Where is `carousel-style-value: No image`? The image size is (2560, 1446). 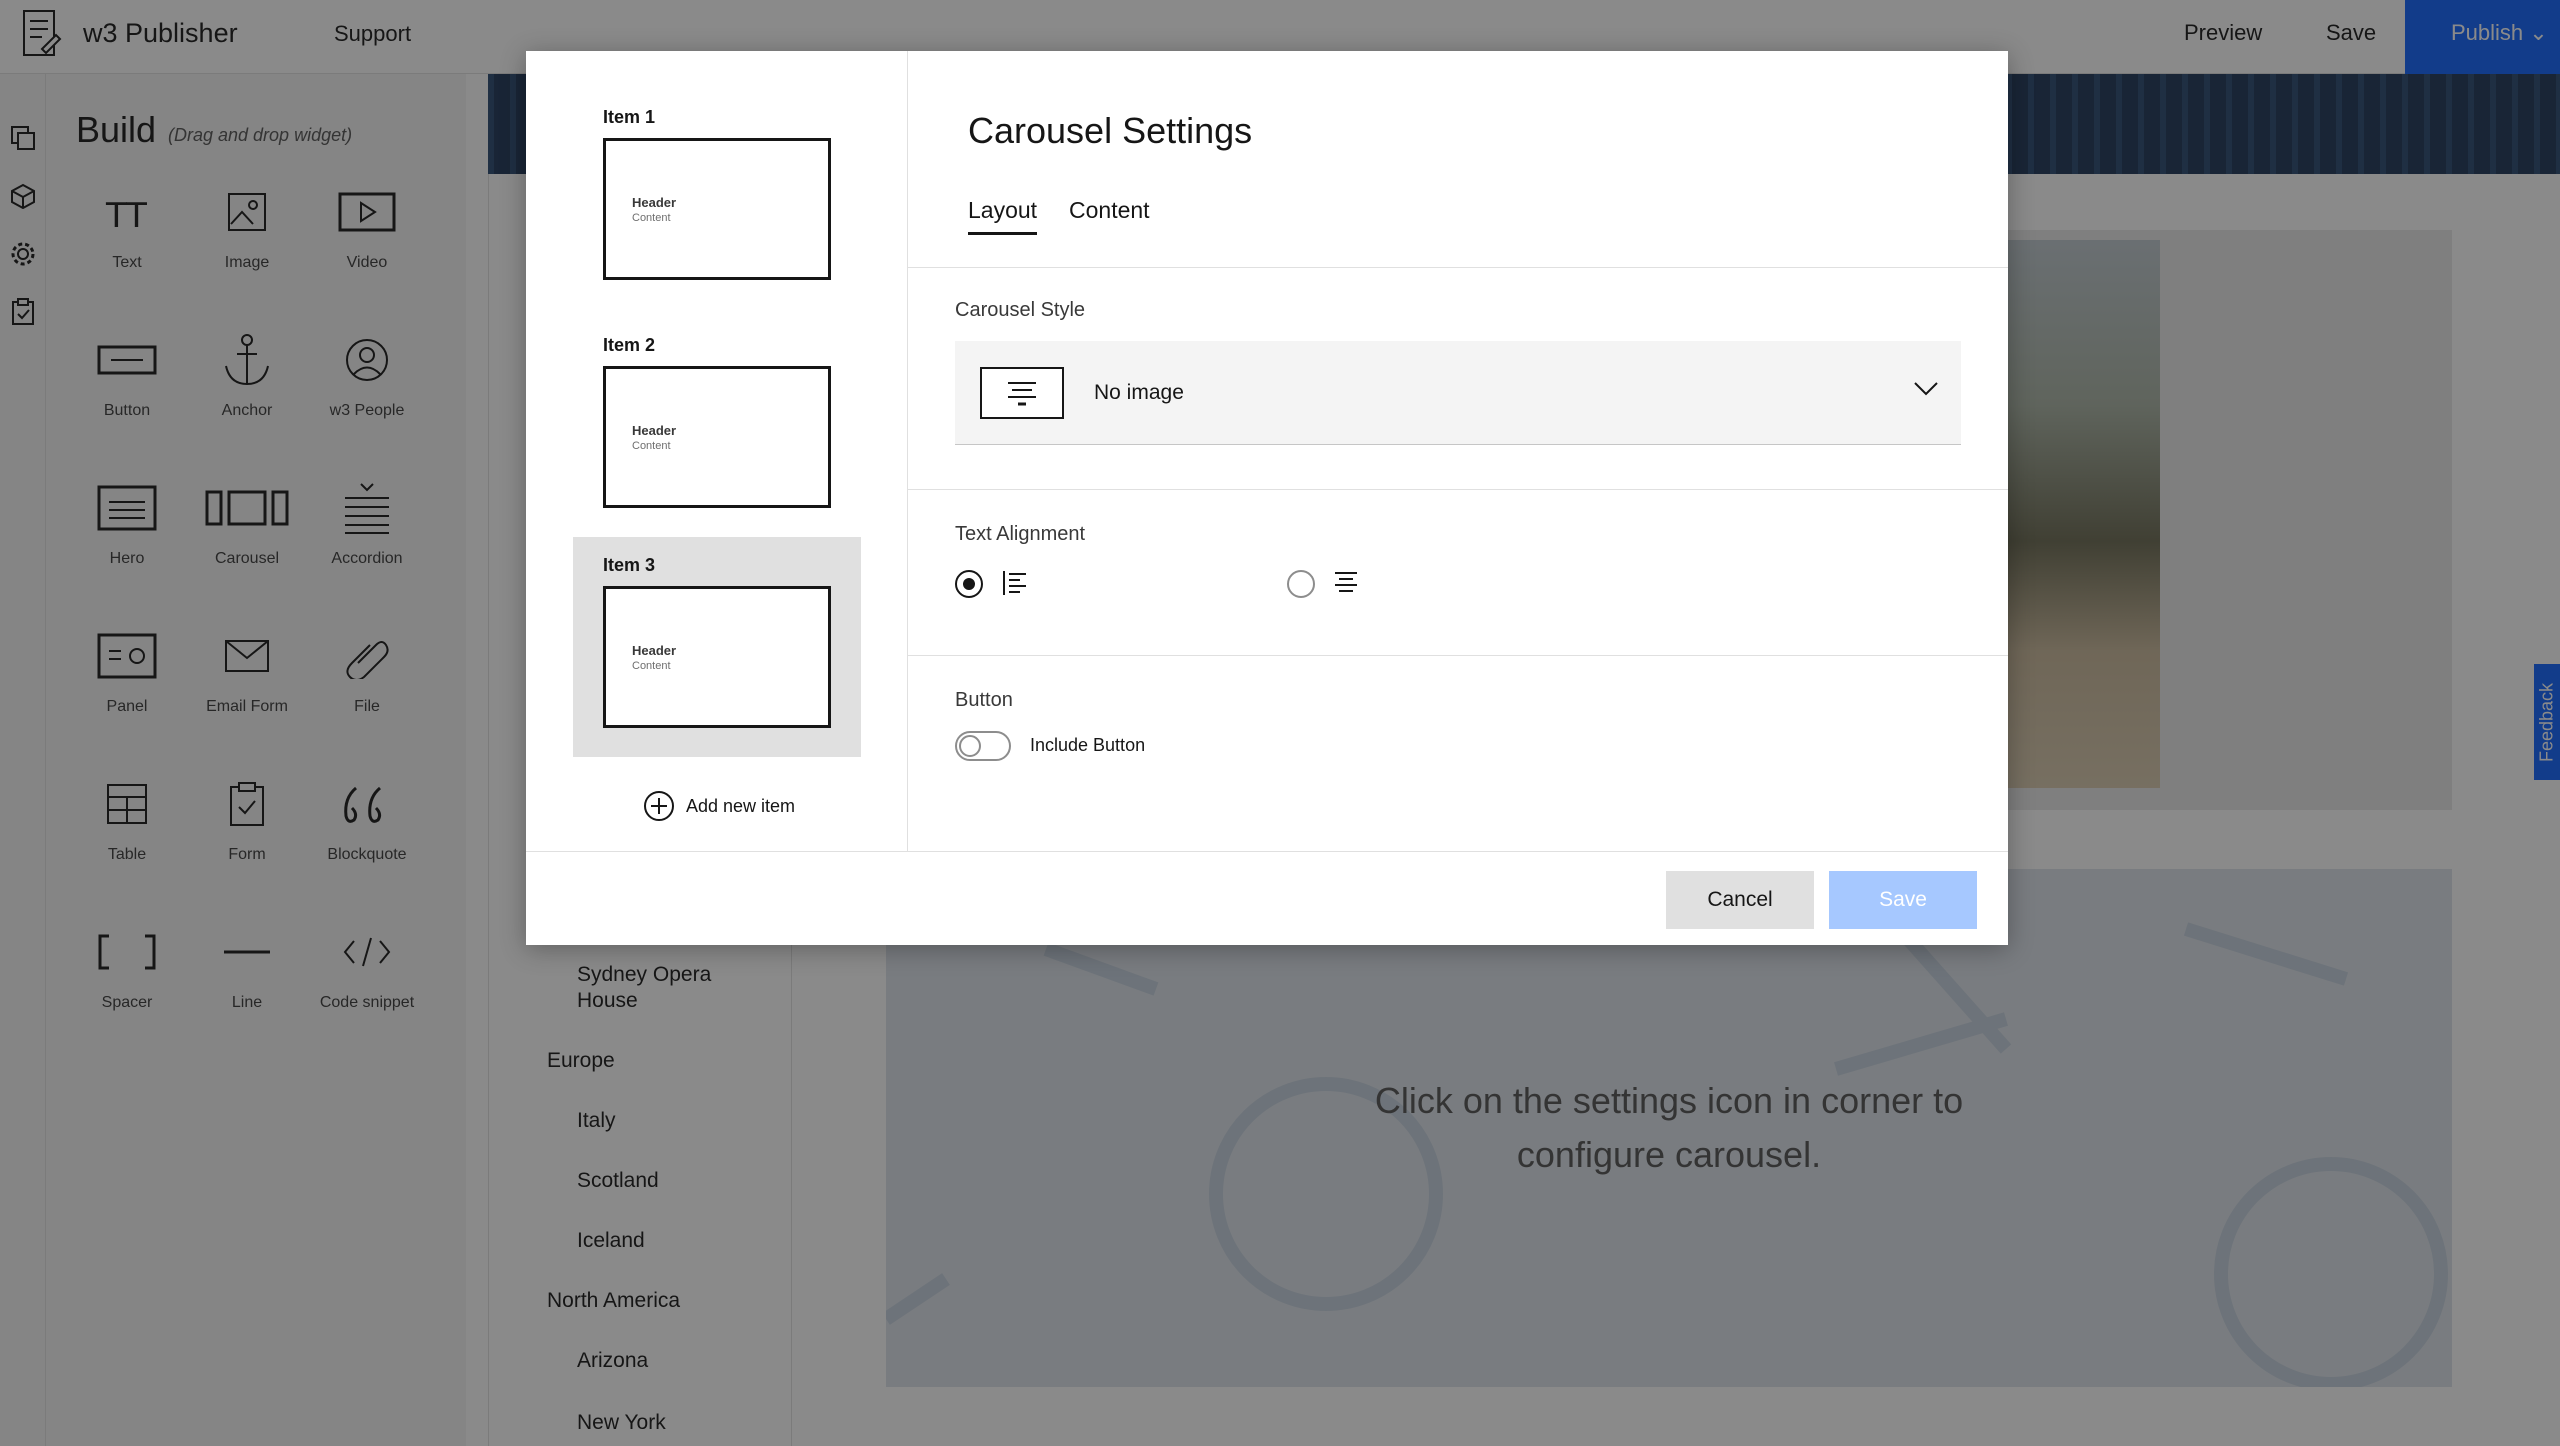 carousel-style-value: No image is located at coordinates (1139, 392).